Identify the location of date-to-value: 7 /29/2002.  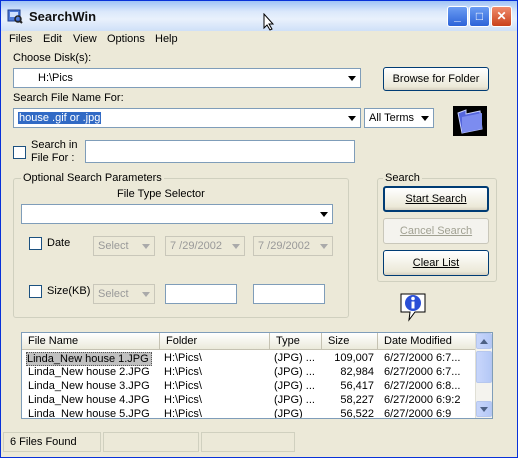
(284, 246).